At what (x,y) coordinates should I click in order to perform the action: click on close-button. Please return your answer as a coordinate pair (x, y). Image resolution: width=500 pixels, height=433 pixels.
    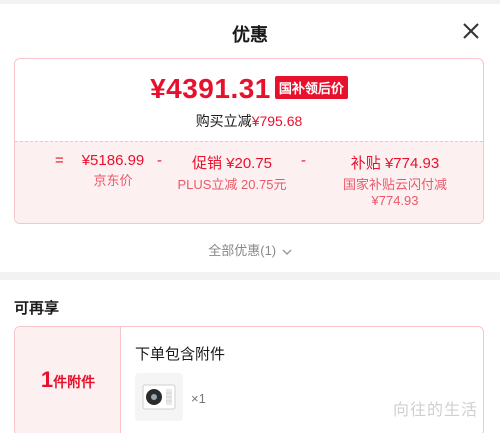
    Looking at the image, I should click on (471, 31).